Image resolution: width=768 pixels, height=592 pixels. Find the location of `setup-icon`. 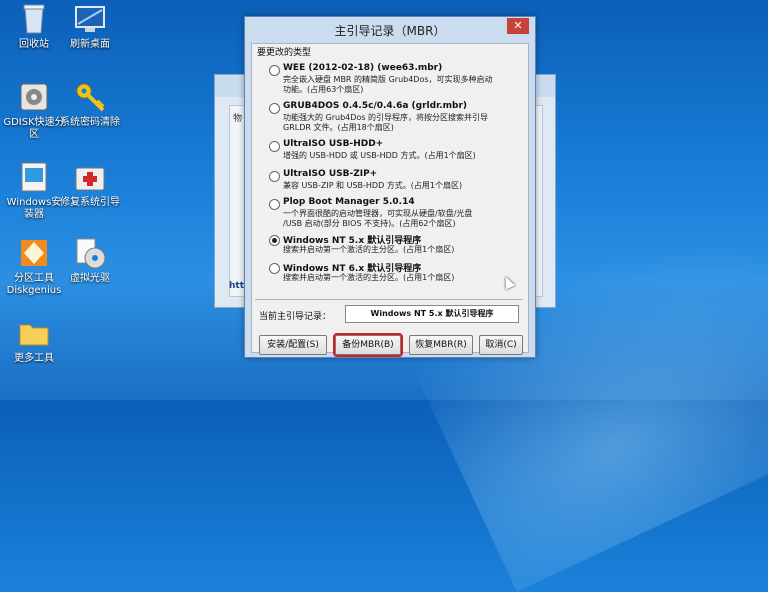

setup-icon is located at coordinates (34, 177).